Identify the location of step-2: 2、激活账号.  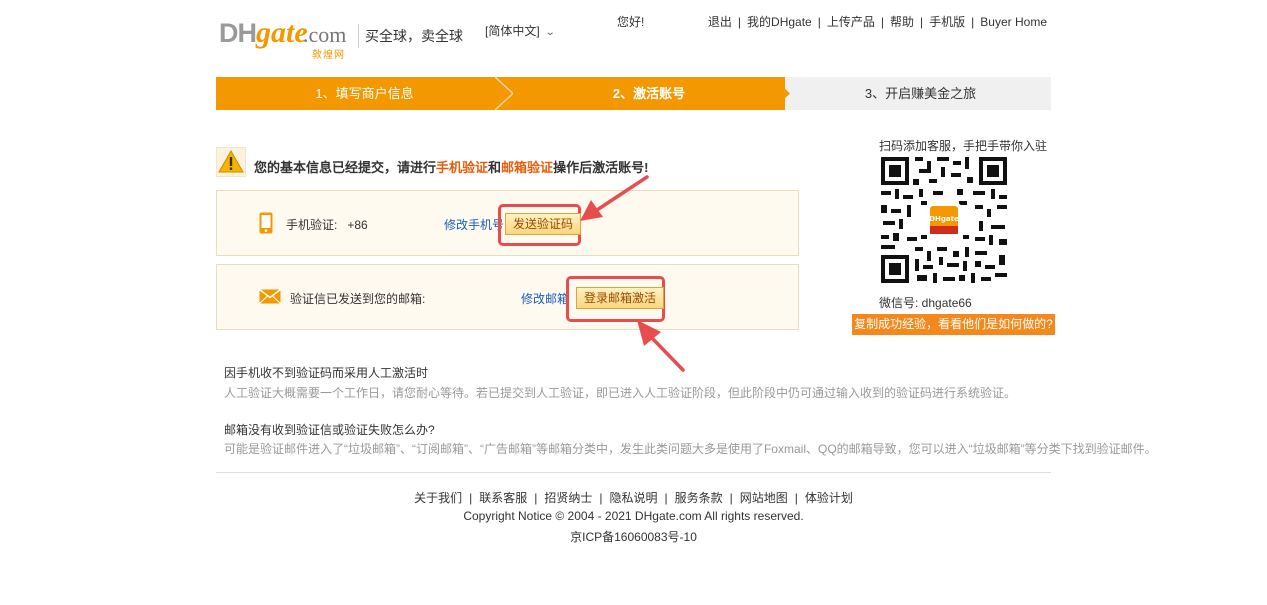
(649, 93).